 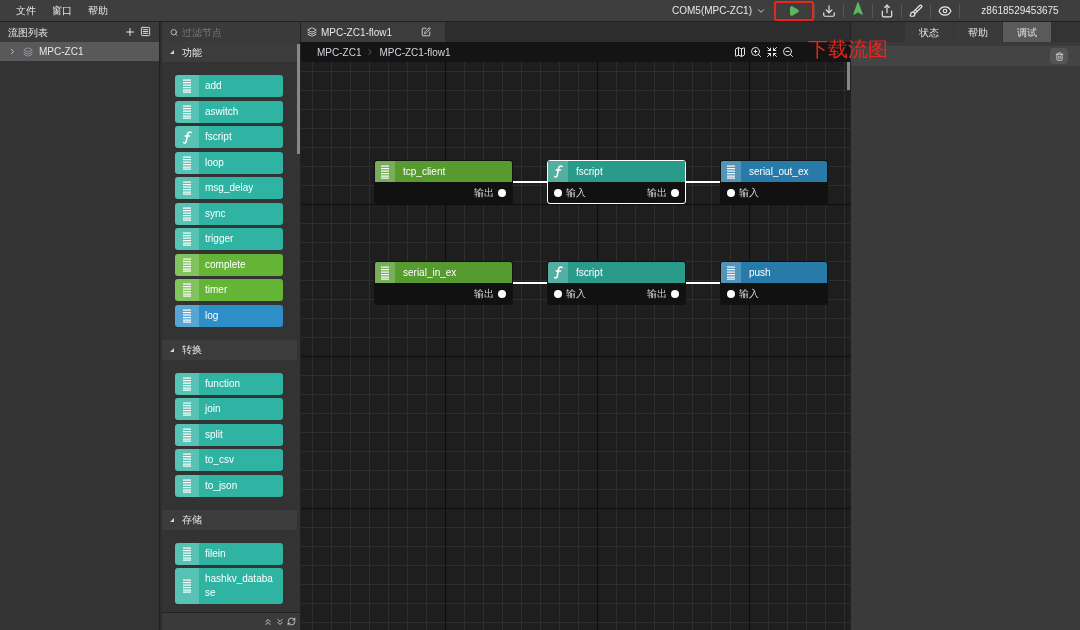 I want to click on play-icon, so click(x=794, y=10).